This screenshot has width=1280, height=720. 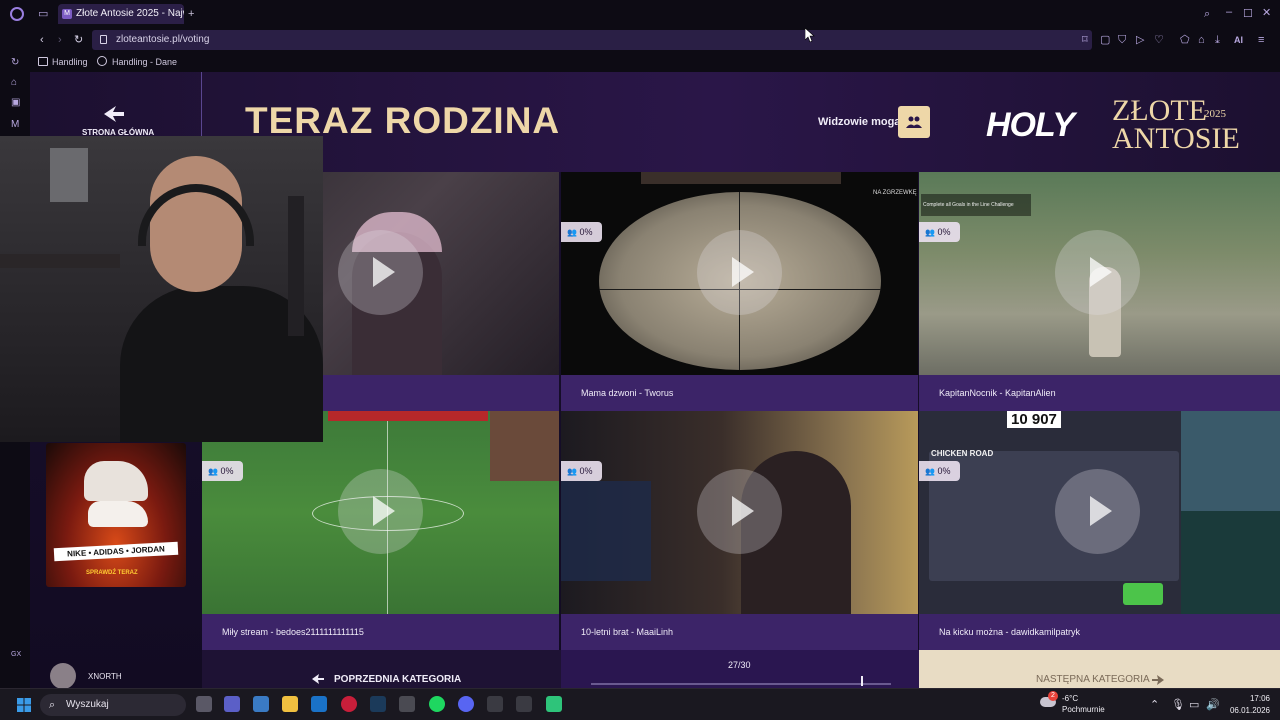 I want to click on file-explorer-icon, so click(x=290, y=704).